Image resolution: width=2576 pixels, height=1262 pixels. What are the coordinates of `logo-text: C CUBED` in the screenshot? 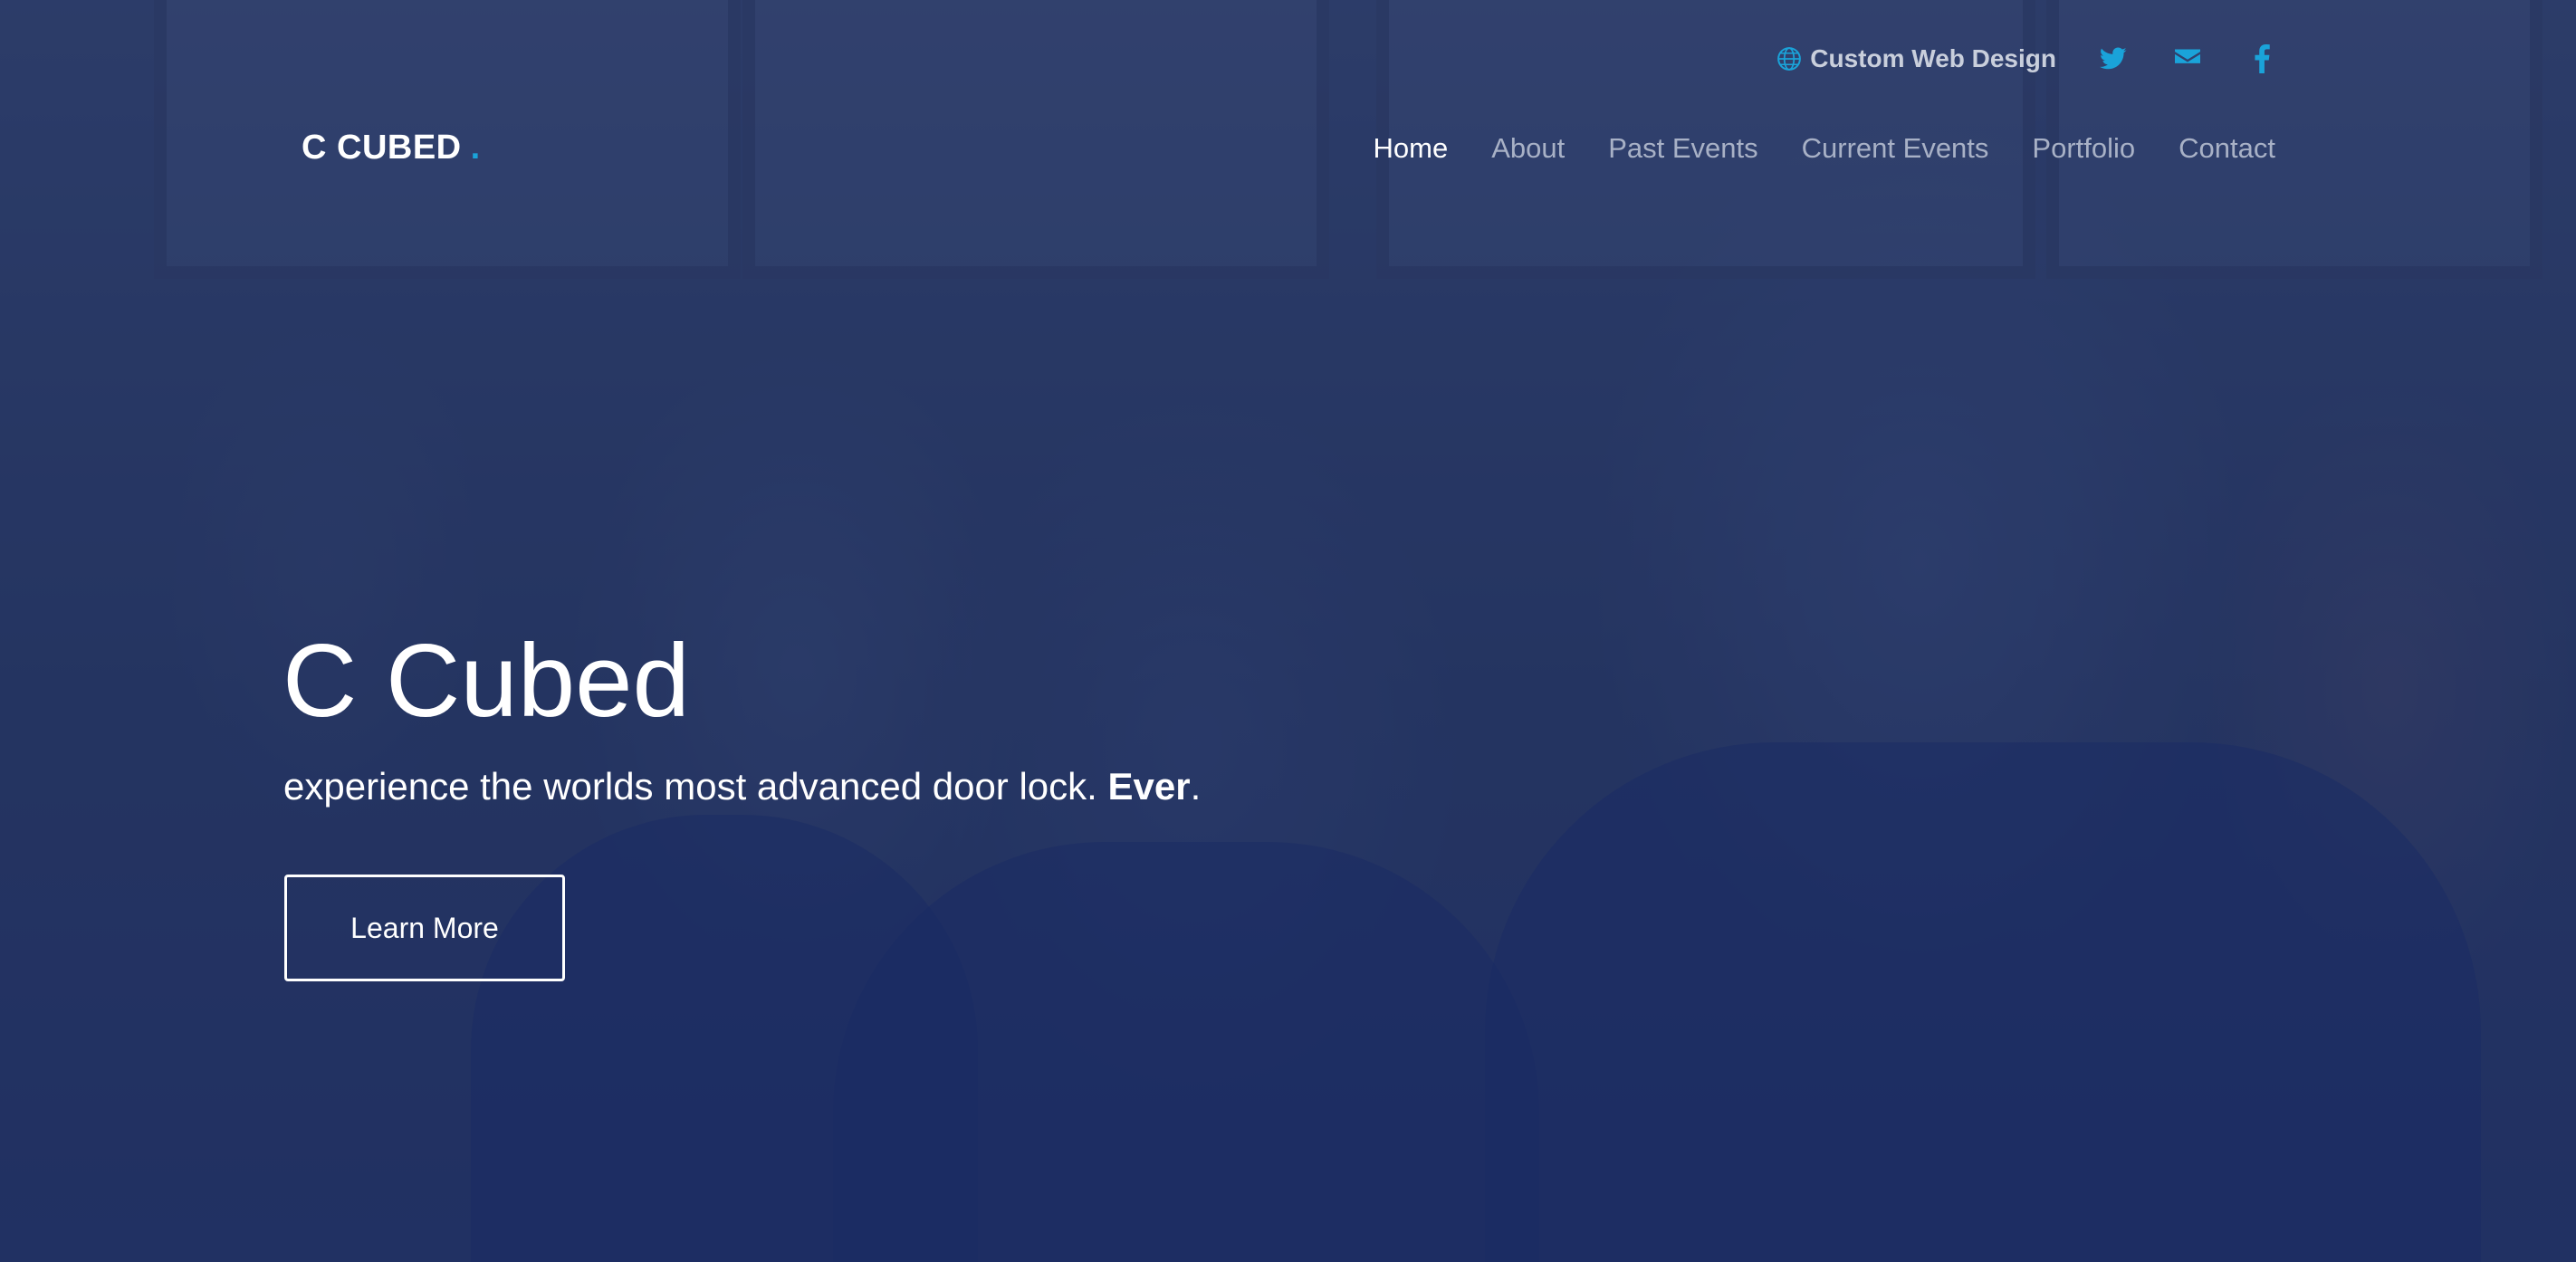 It's located at (382, 148).